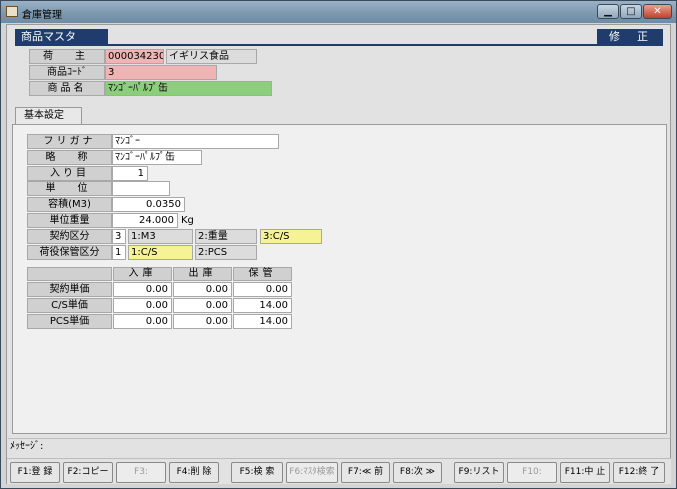 The height and width of the screenshot is (489, 677). What do you see at coordinates (160, 236) in the screenshot?
I see `contract-option-1: 1:M3` at bounding box center [160, 236].